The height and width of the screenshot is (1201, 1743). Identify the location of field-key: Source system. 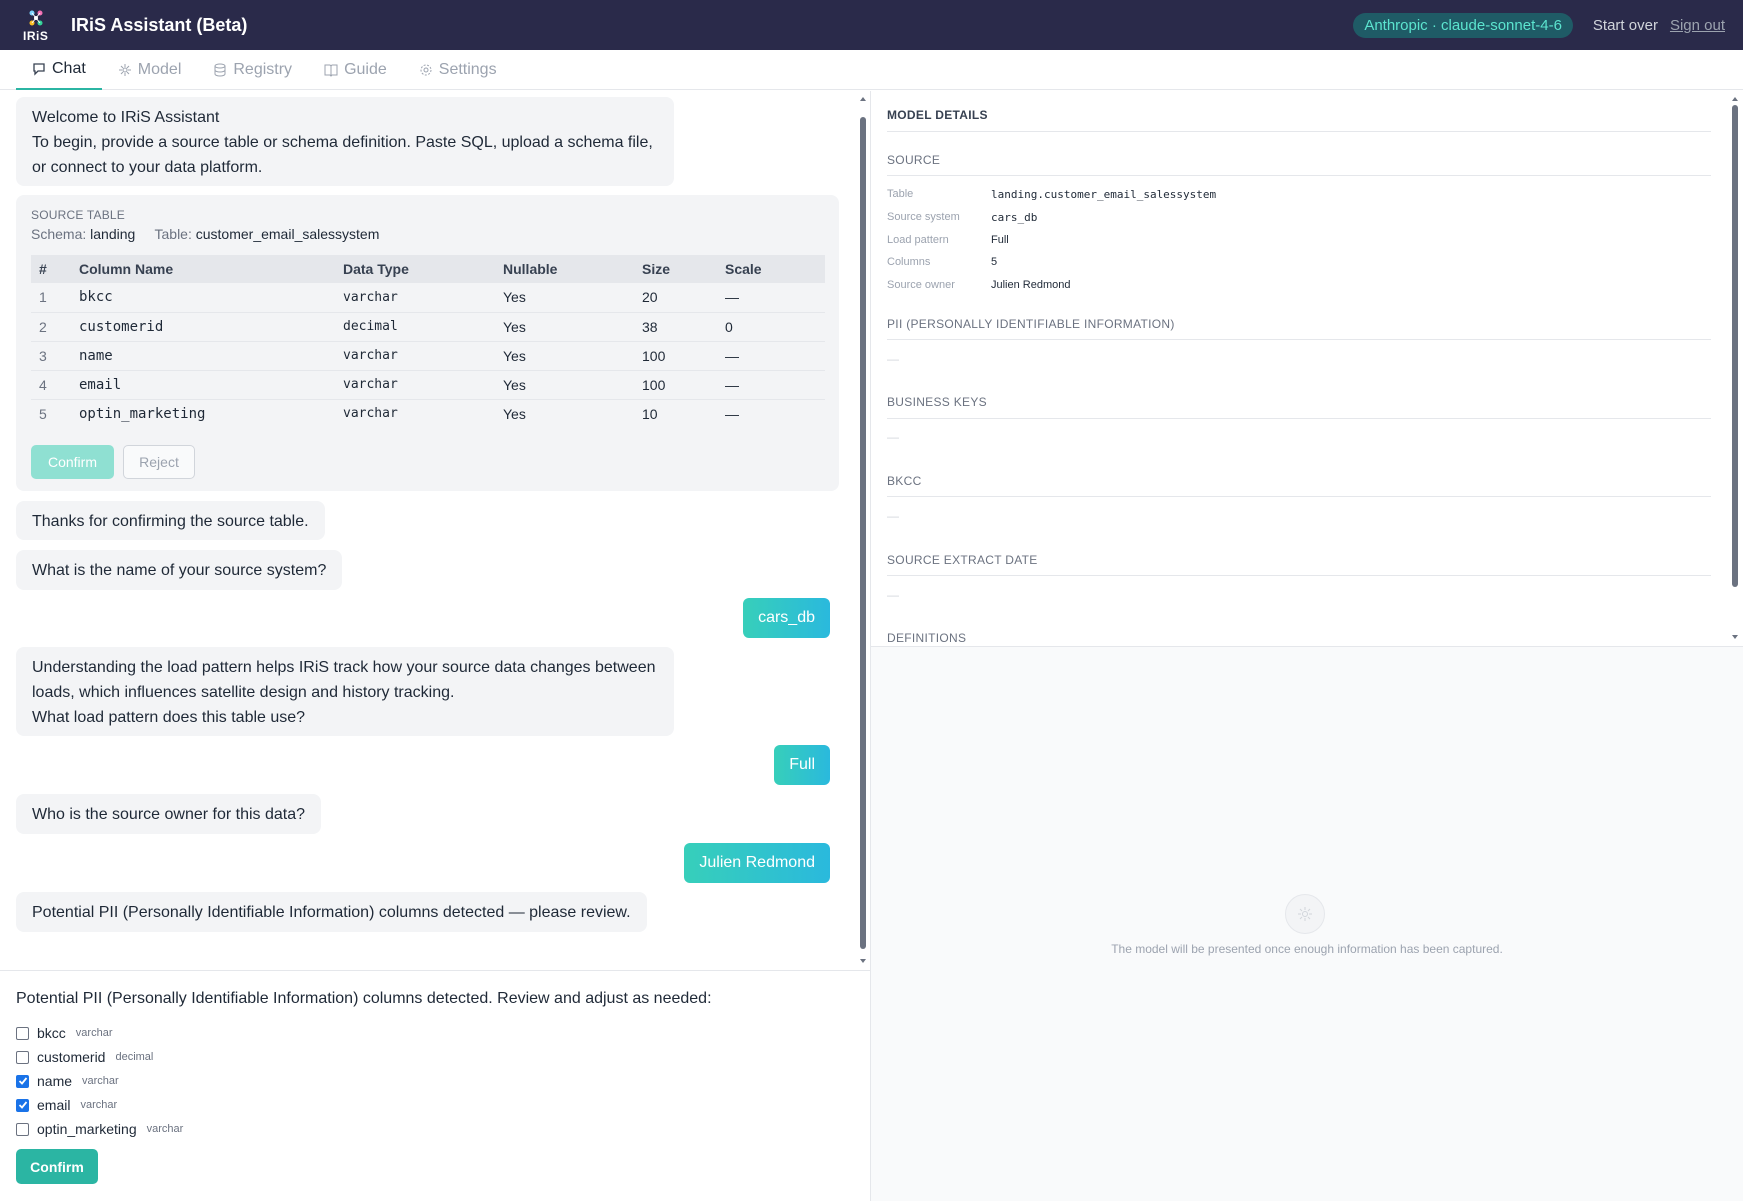
(923, 217).